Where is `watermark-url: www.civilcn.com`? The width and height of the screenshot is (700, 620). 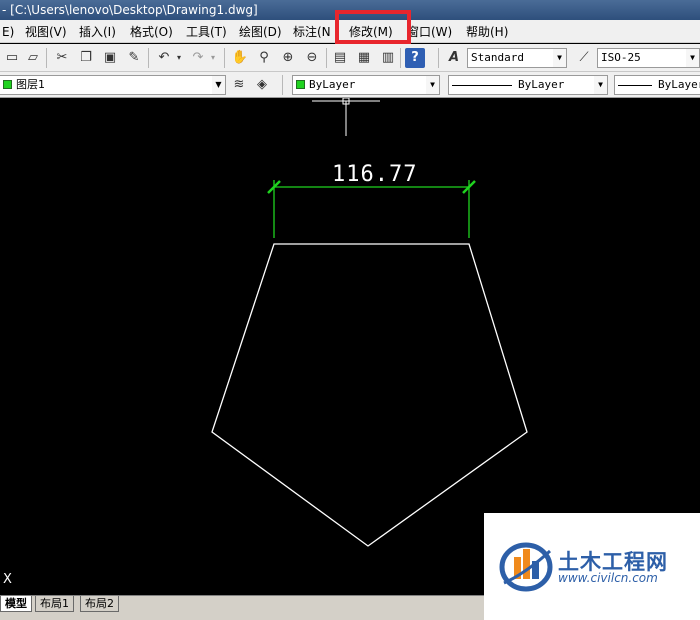
watermark-url: www.civilcn.com is located at coordinates (608, 578).